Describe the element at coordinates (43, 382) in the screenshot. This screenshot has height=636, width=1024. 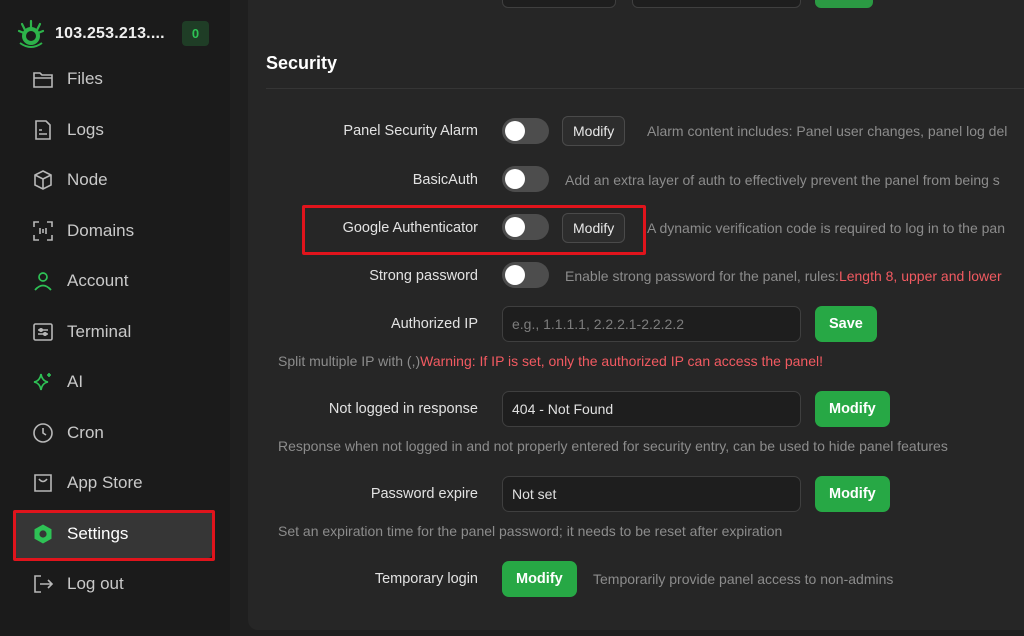
I see `sparkle-icon` at that location.